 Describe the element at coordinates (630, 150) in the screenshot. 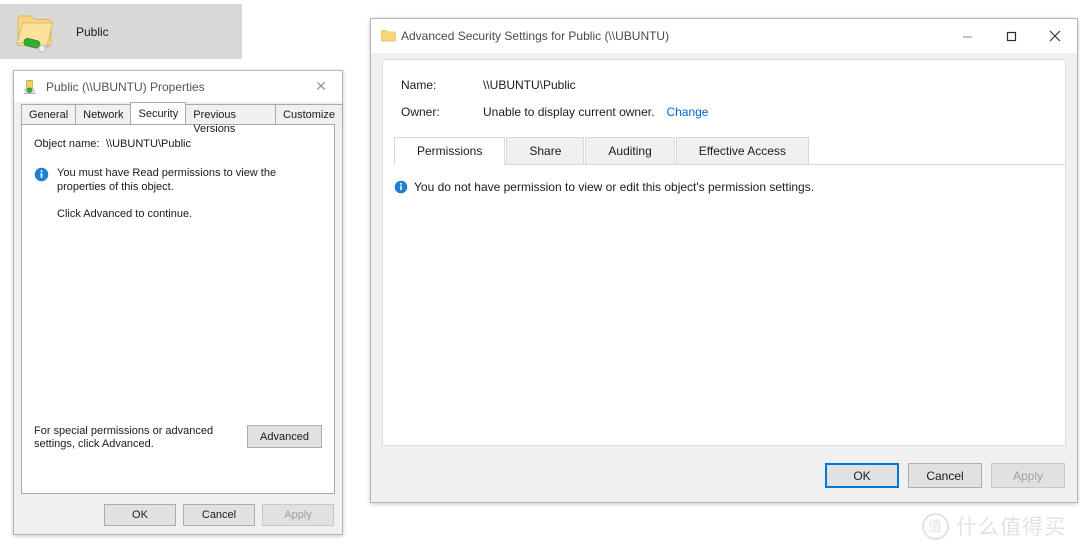

I see `tab-auditing: Auditing` at that location.